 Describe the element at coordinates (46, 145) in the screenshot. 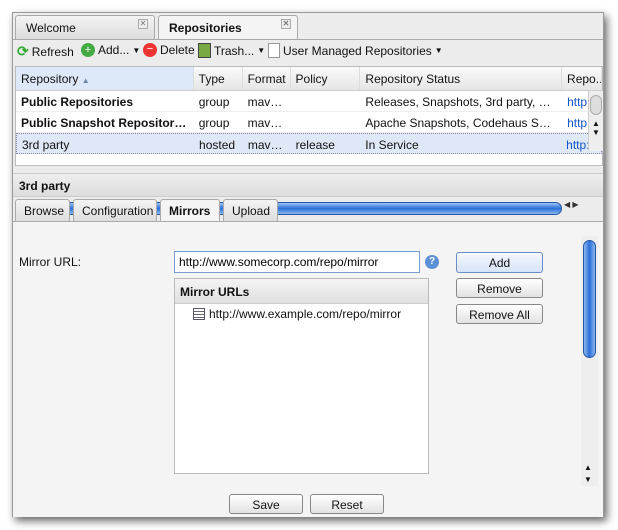

I see `cell-name: 3rd party` at that location.